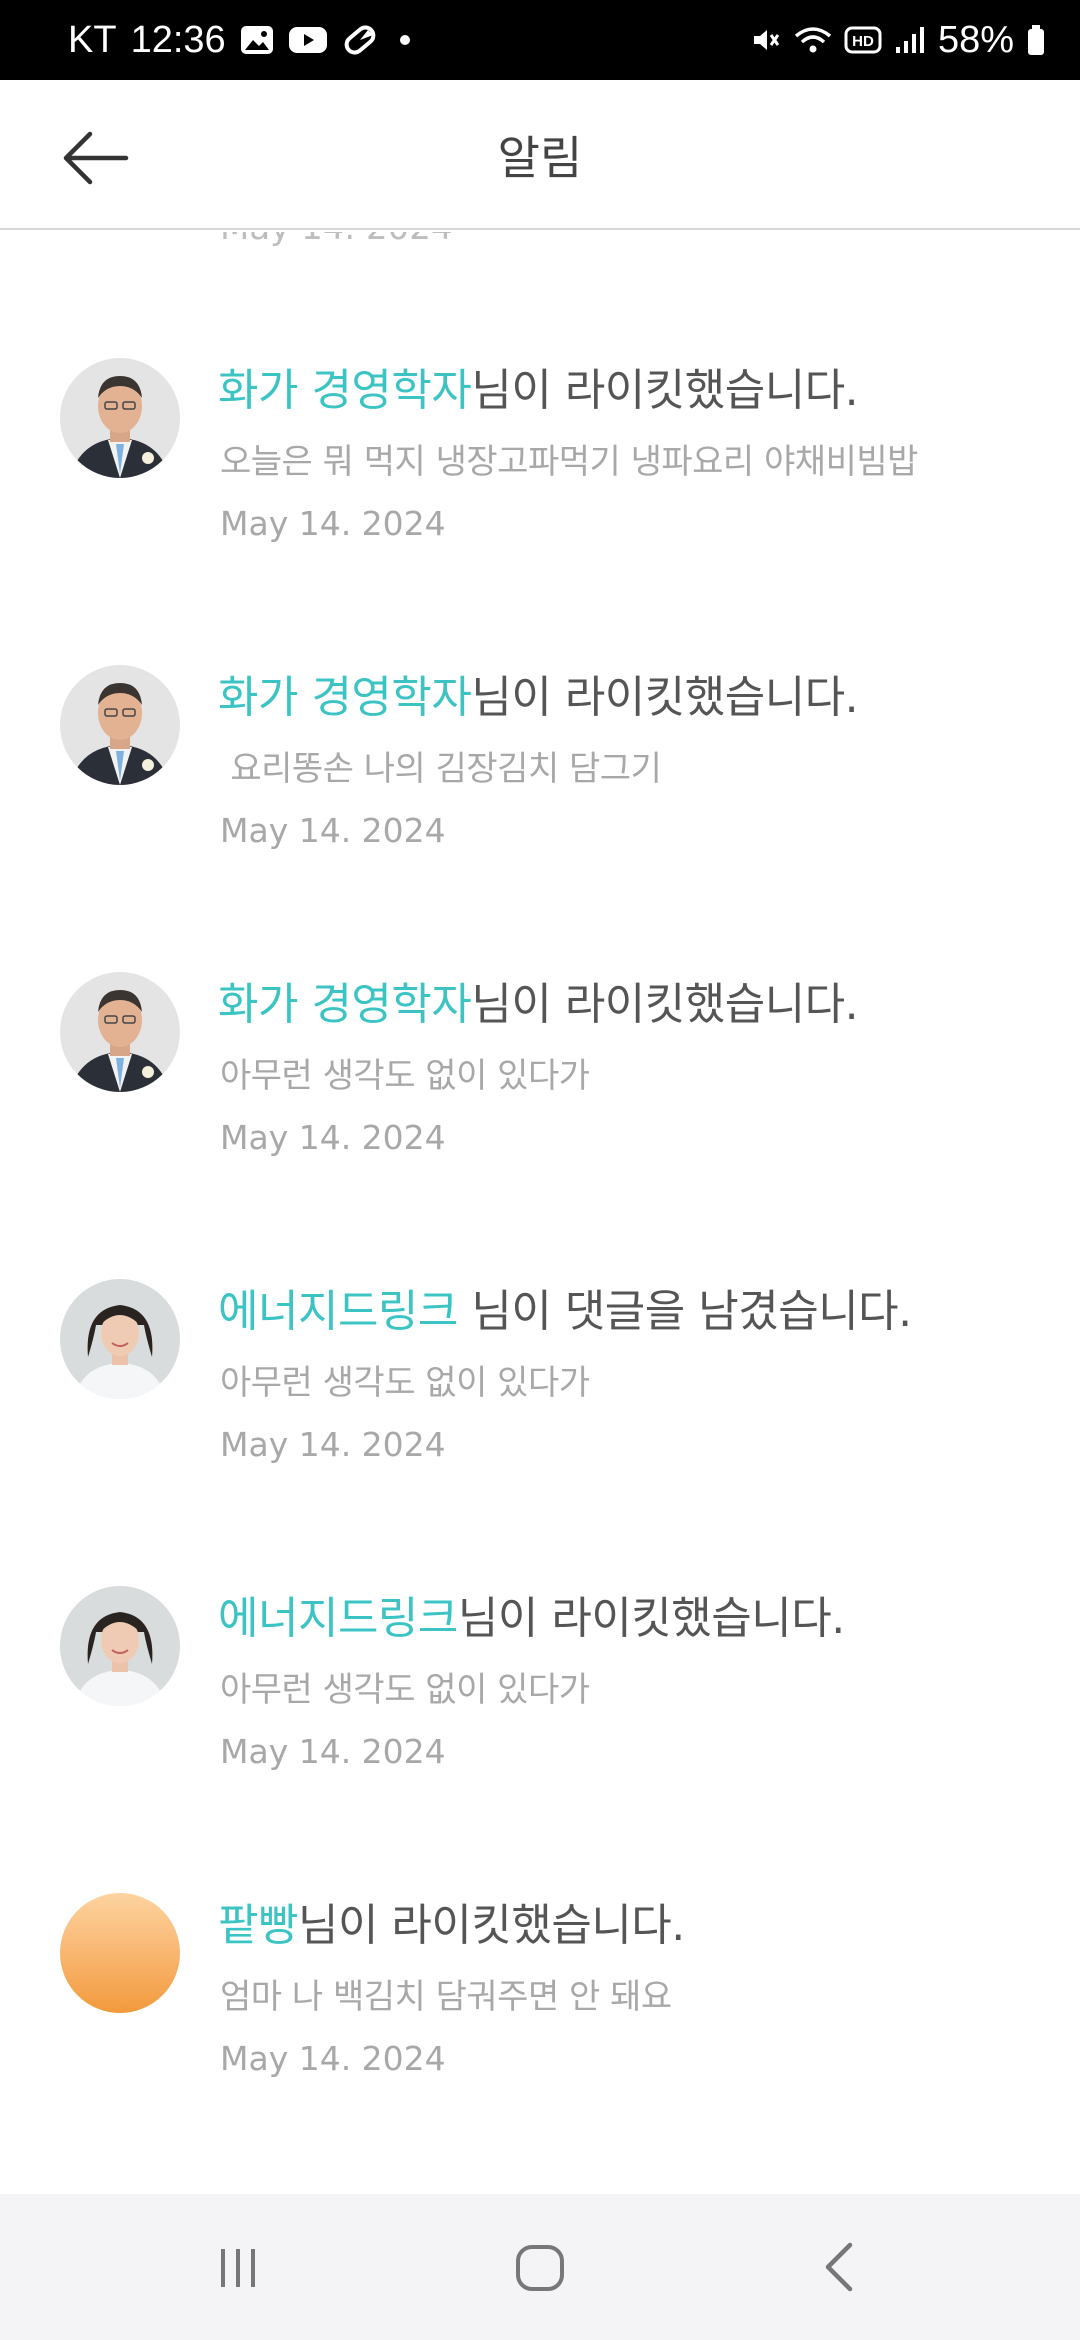 This screenshot has height=2340, width=1080. I want to click on app-bar: 알림, so click(540, 155).